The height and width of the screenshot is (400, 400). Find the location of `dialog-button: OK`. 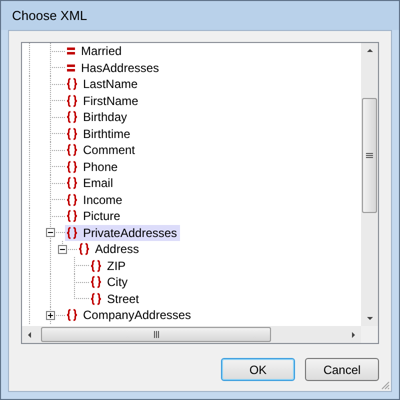

dialog-button: OK is located at coordinates (258, 369).